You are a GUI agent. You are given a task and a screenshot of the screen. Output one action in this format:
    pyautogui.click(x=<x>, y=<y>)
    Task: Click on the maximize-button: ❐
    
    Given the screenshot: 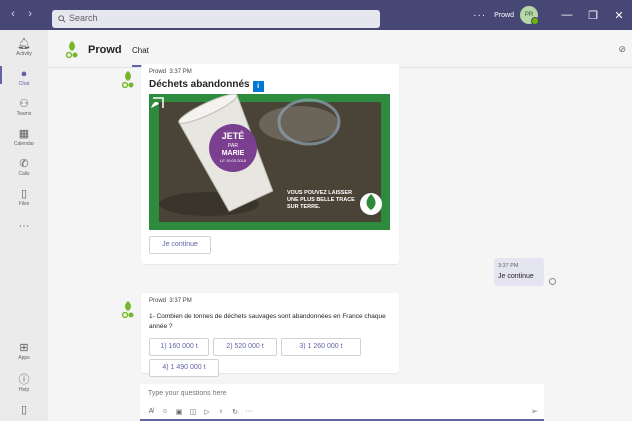 What is the action you would take?
    pyautogui.click(x=593, y=15)
    